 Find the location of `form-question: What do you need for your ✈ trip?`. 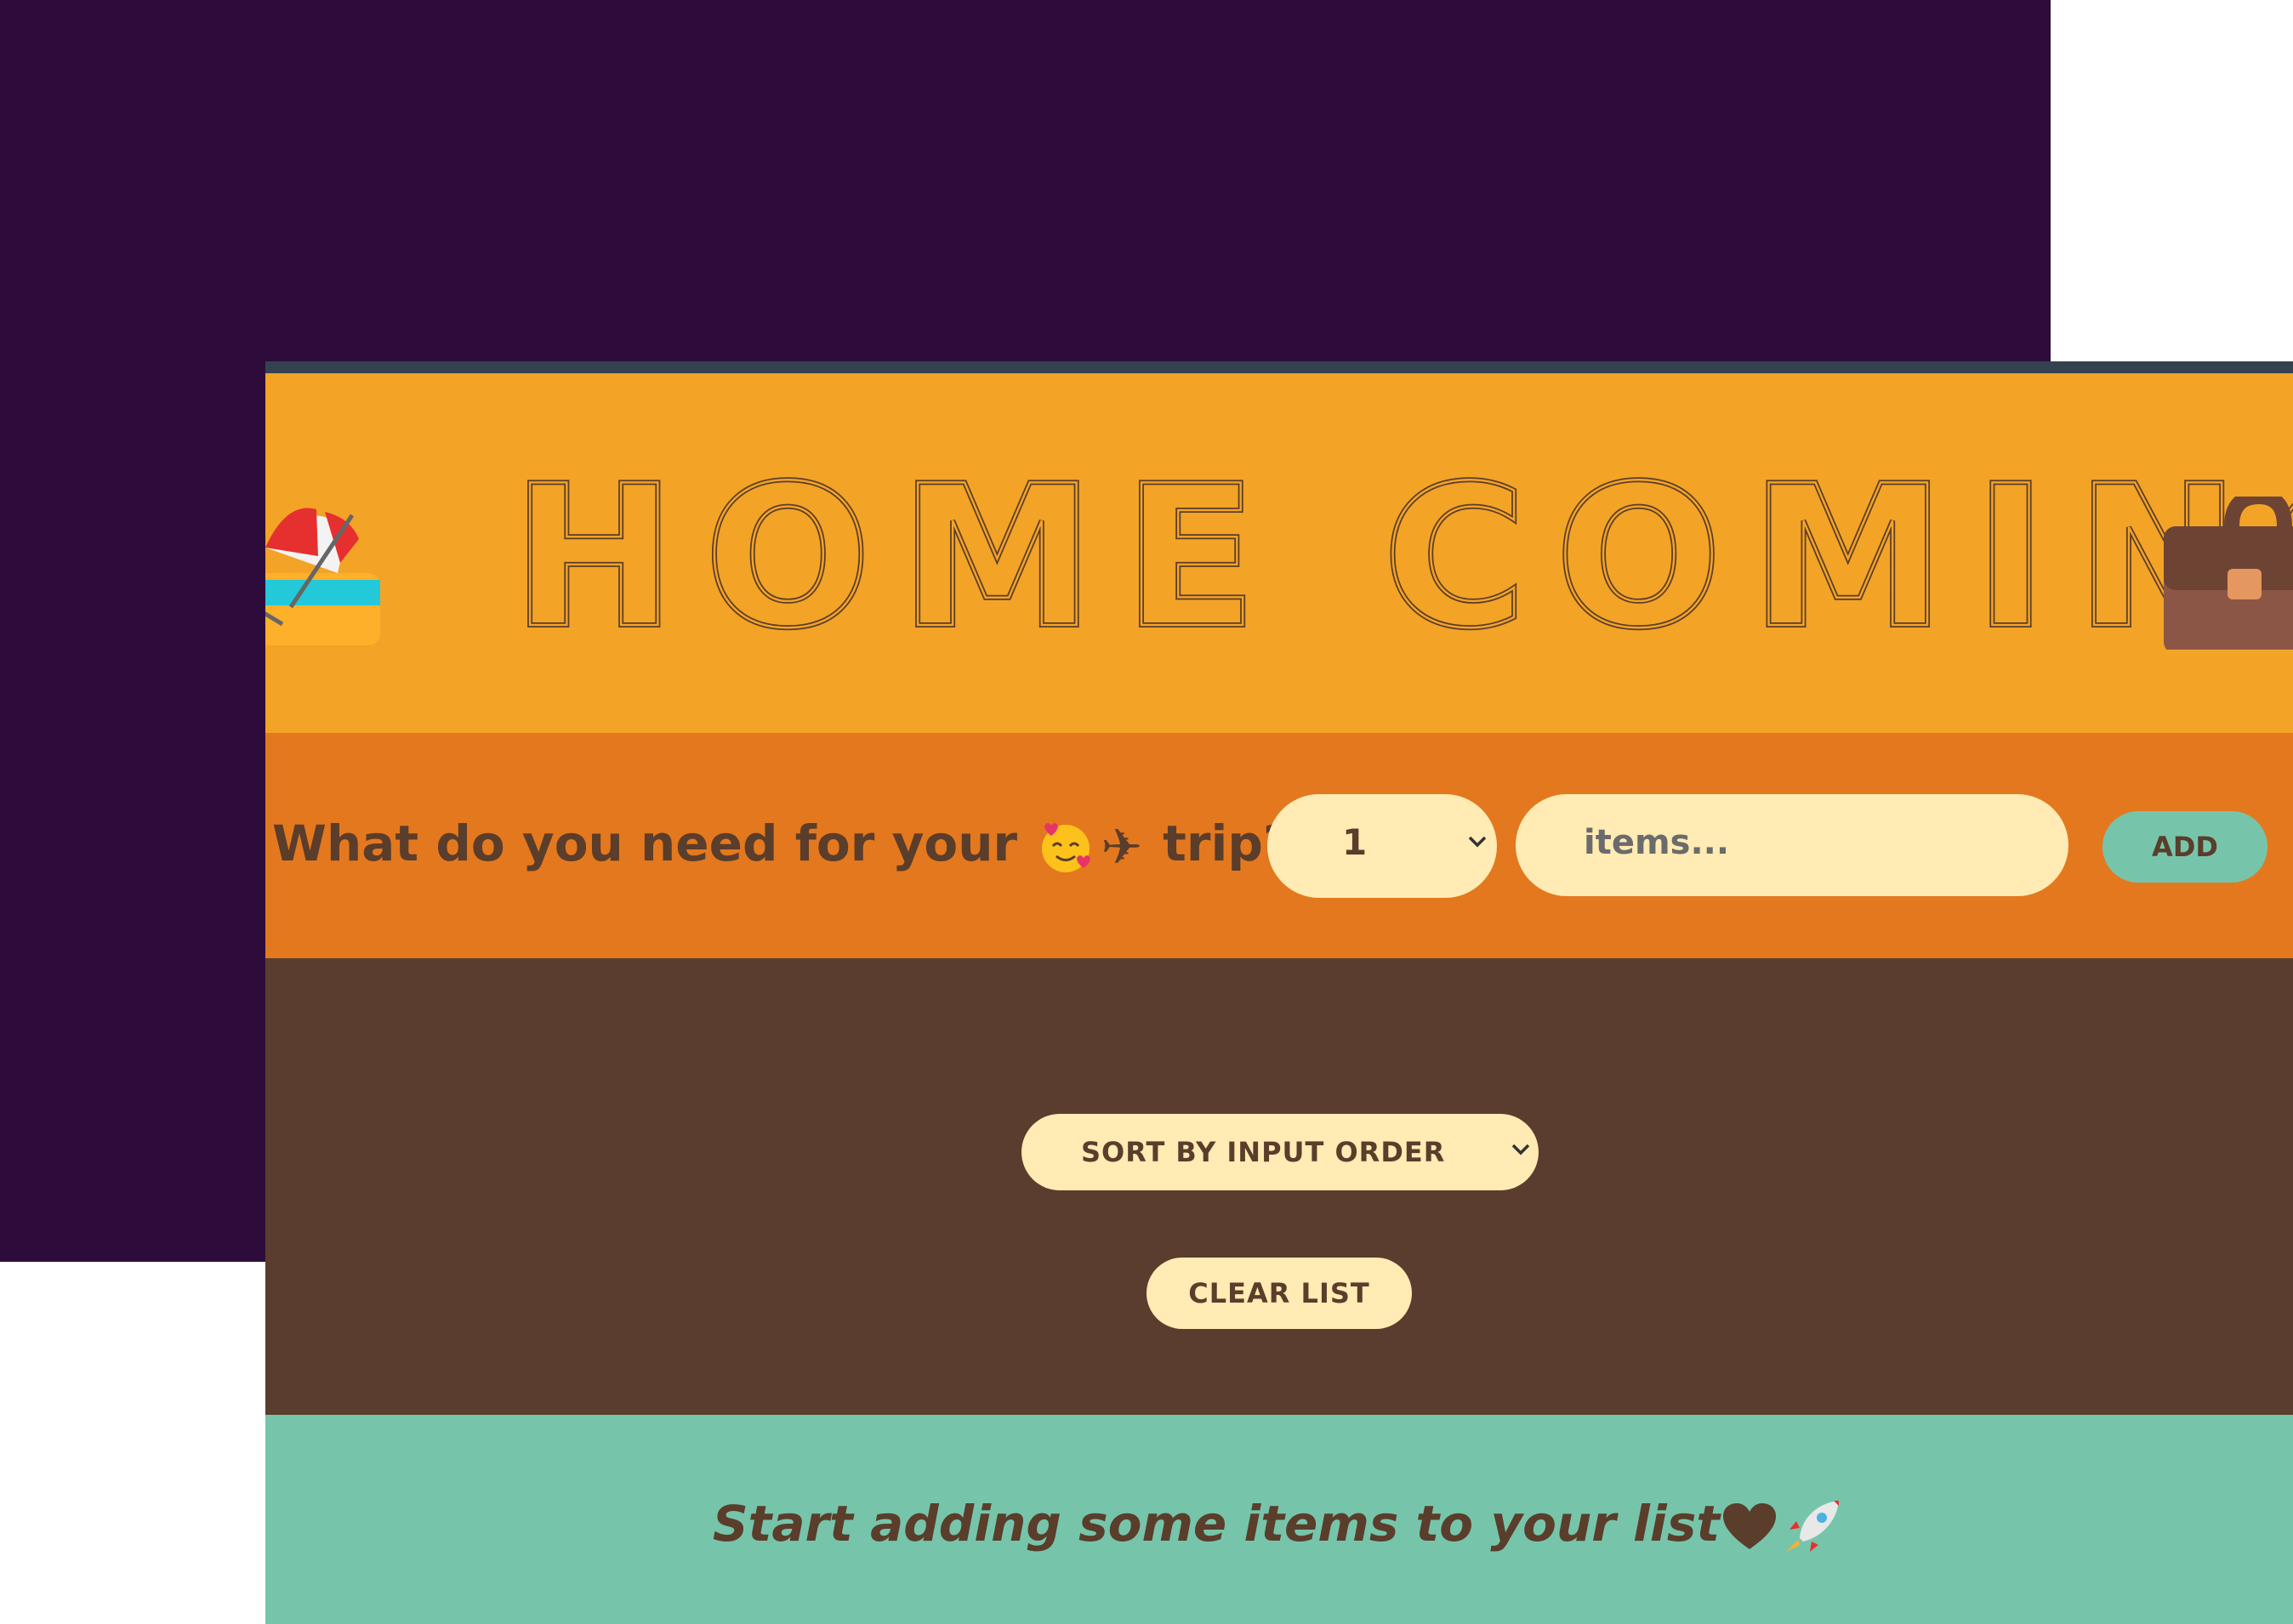

form-question: What do you need for your ✈ trip? is located at coordinates (782, 845).